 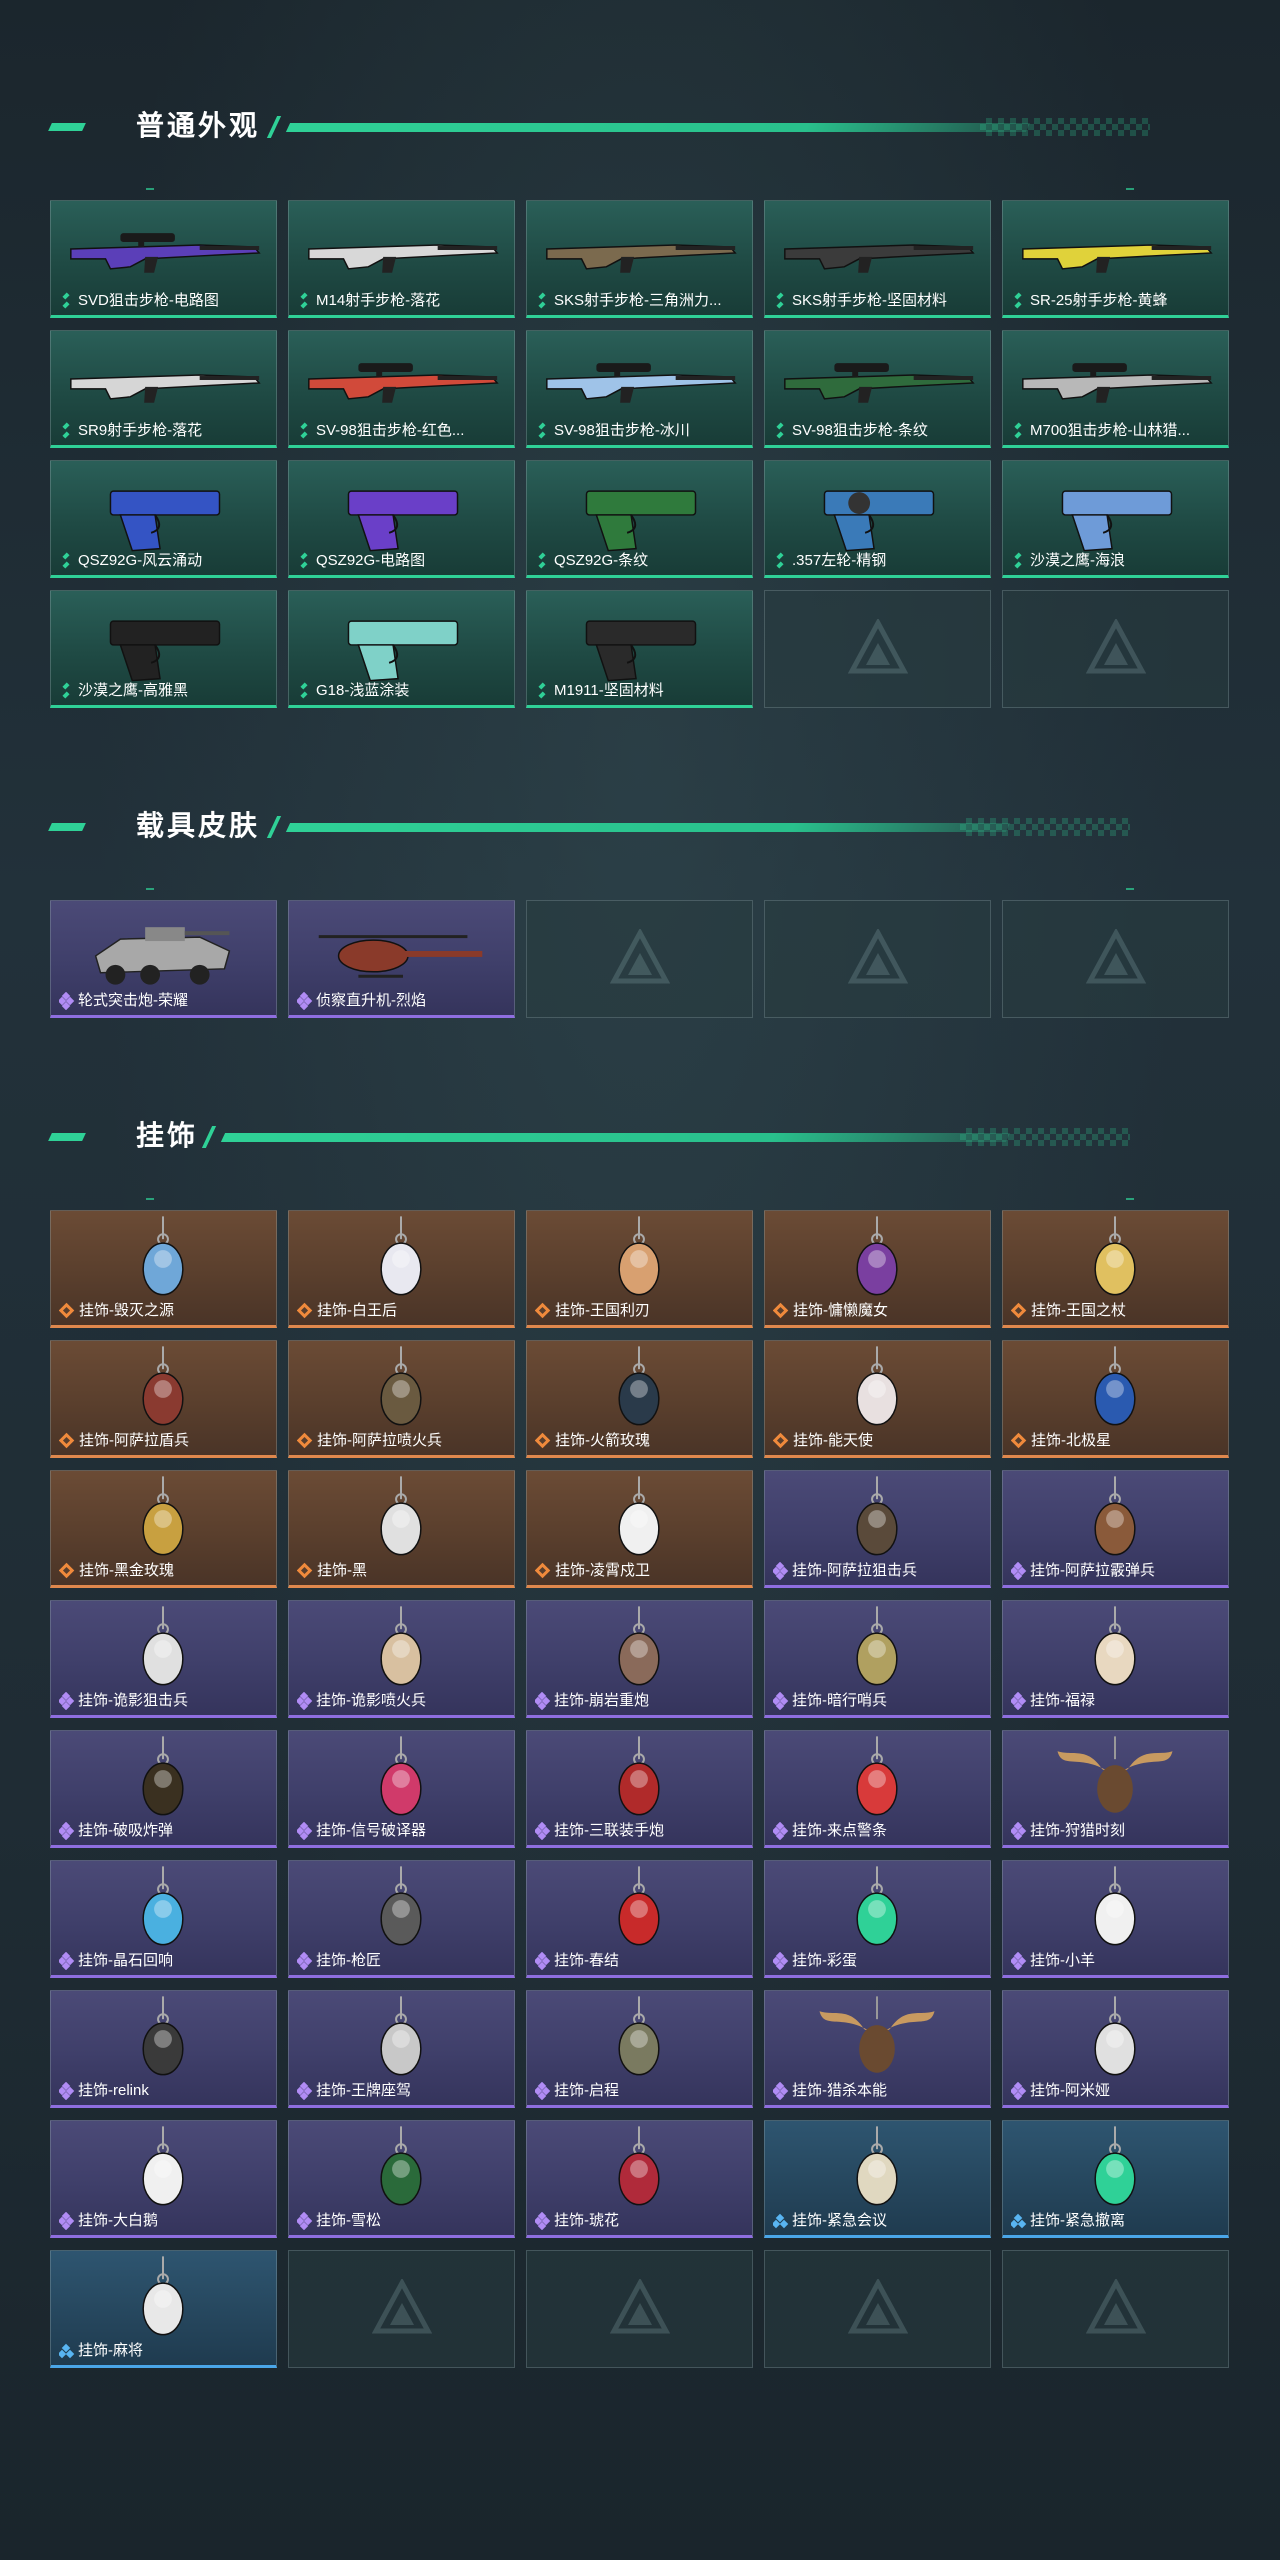 What do you see at coordinates (401, 259) in the screenshot?
I see `item-card: M14射手步枪-落花` at bounding box center [401, 259].